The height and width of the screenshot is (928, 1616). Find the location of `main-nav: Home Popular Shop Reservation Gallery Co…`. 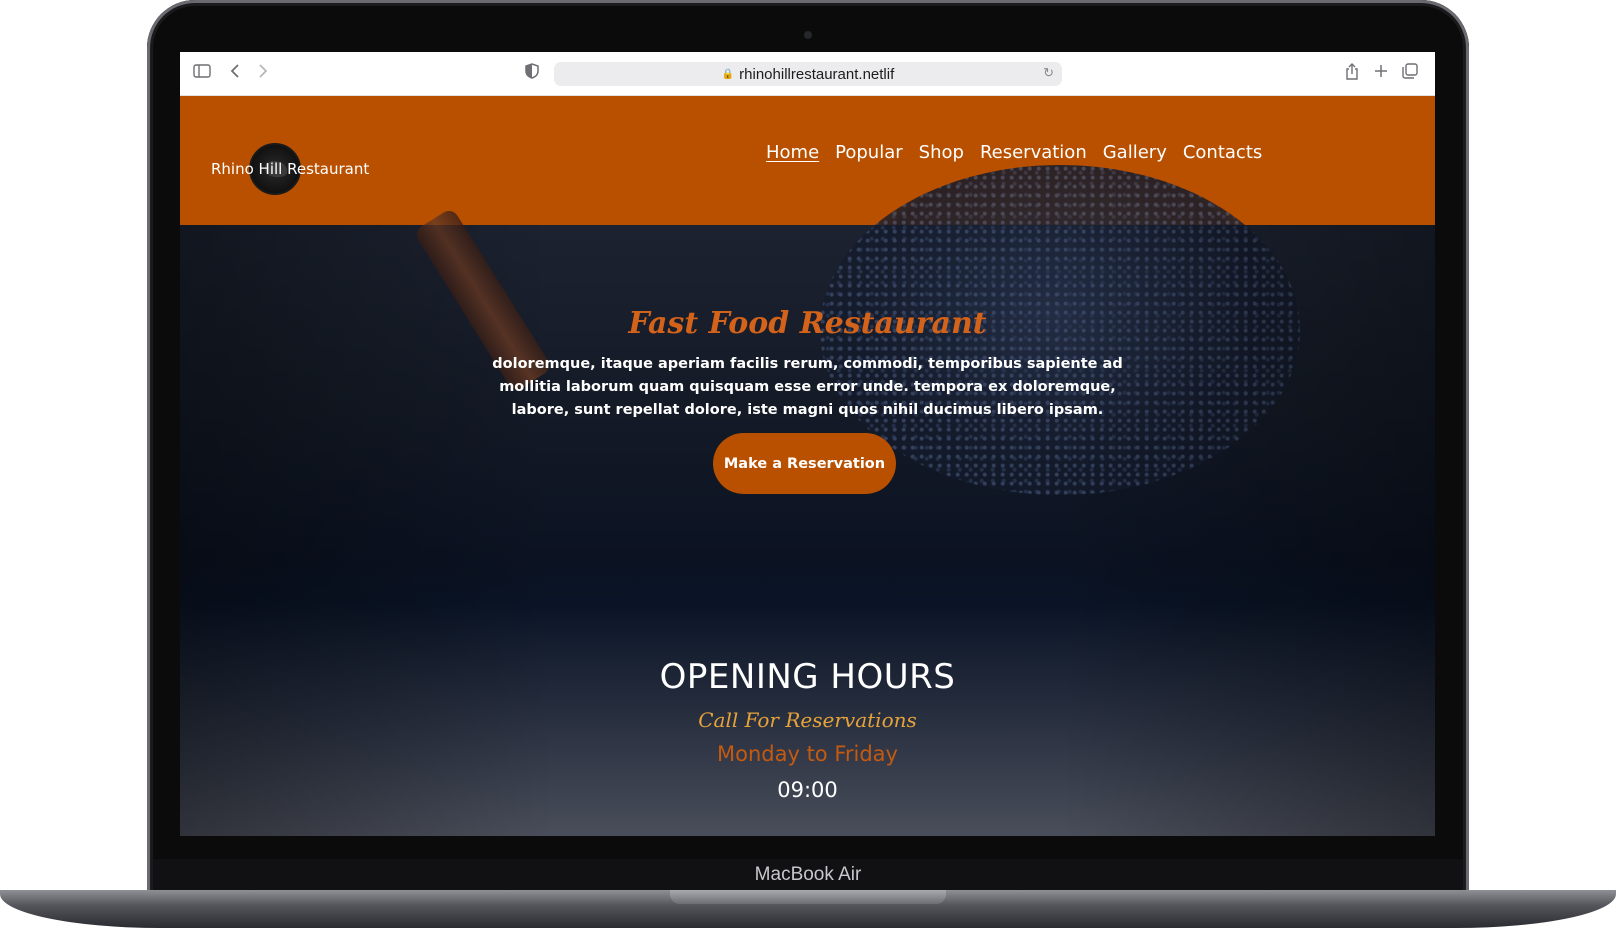

main-nav: Home Popular Shop Reservation Gallery Co… is located at coordinates (1014, 152).